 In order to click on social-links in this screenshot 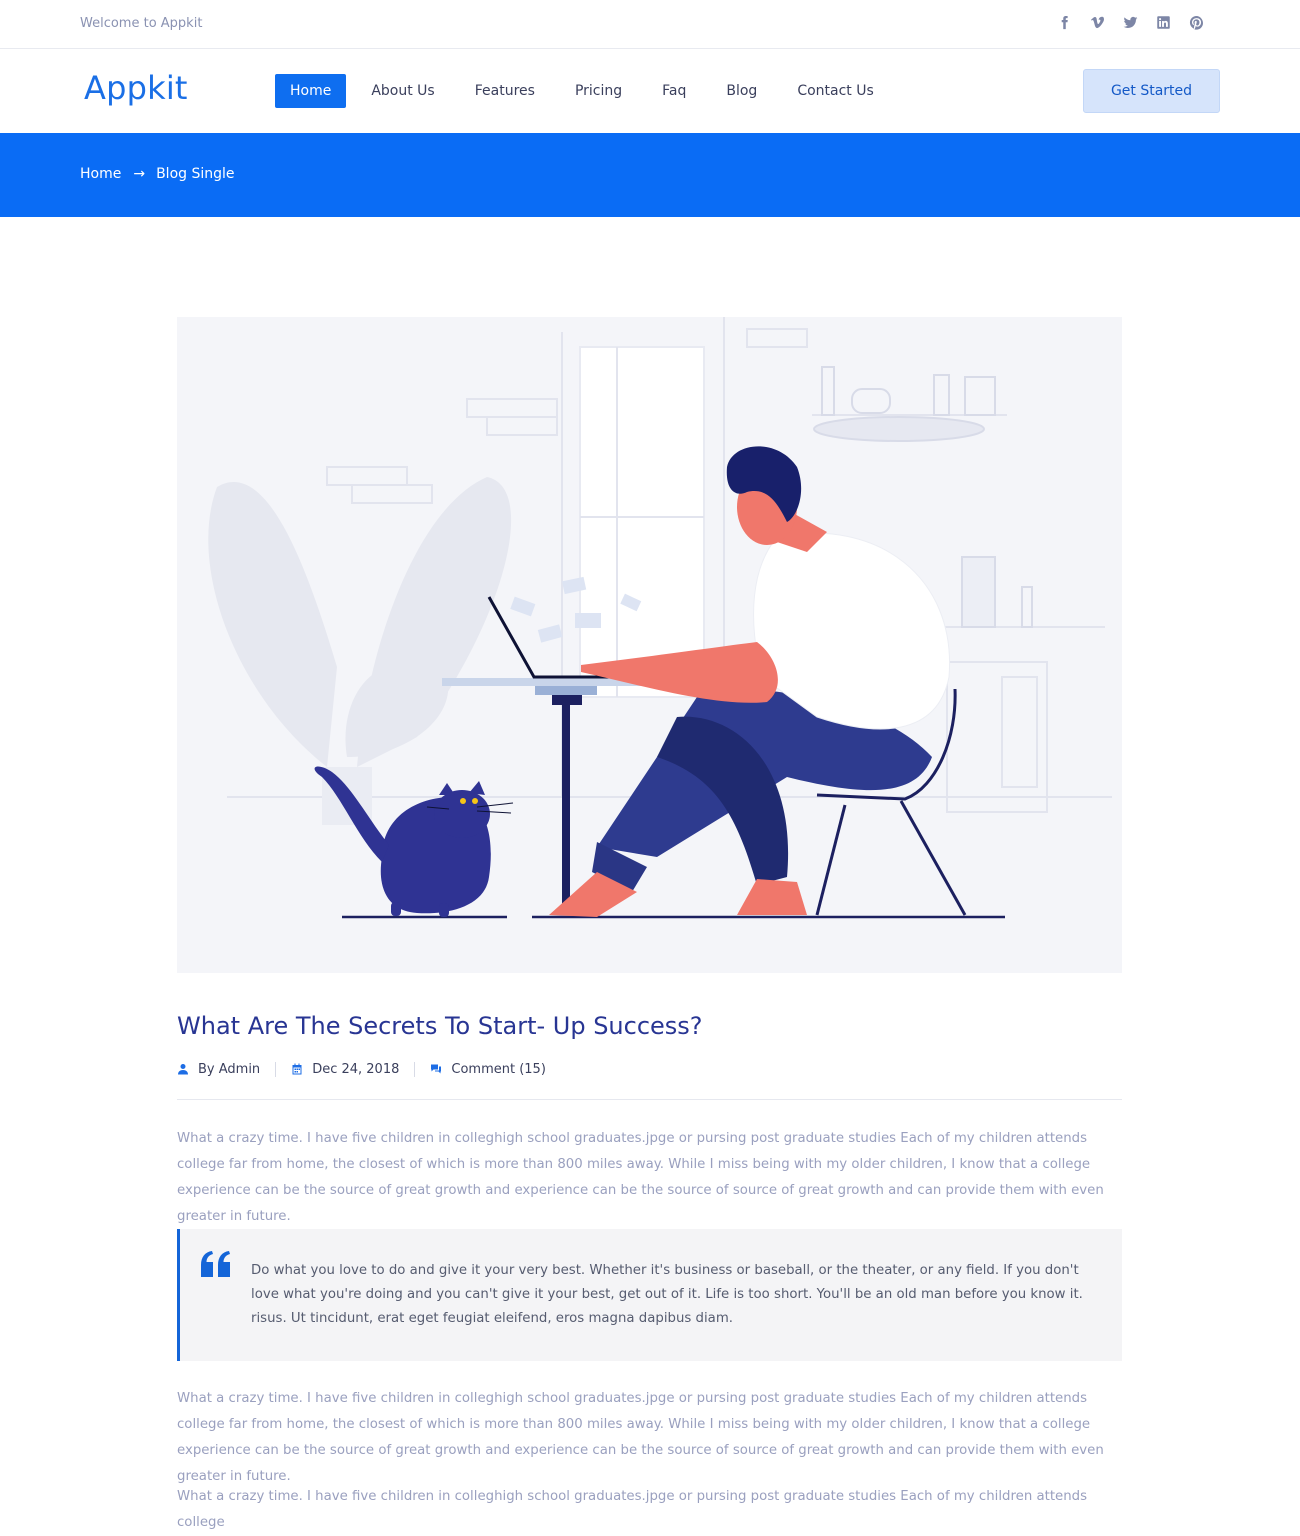, I will do `click(1130, 22)`.